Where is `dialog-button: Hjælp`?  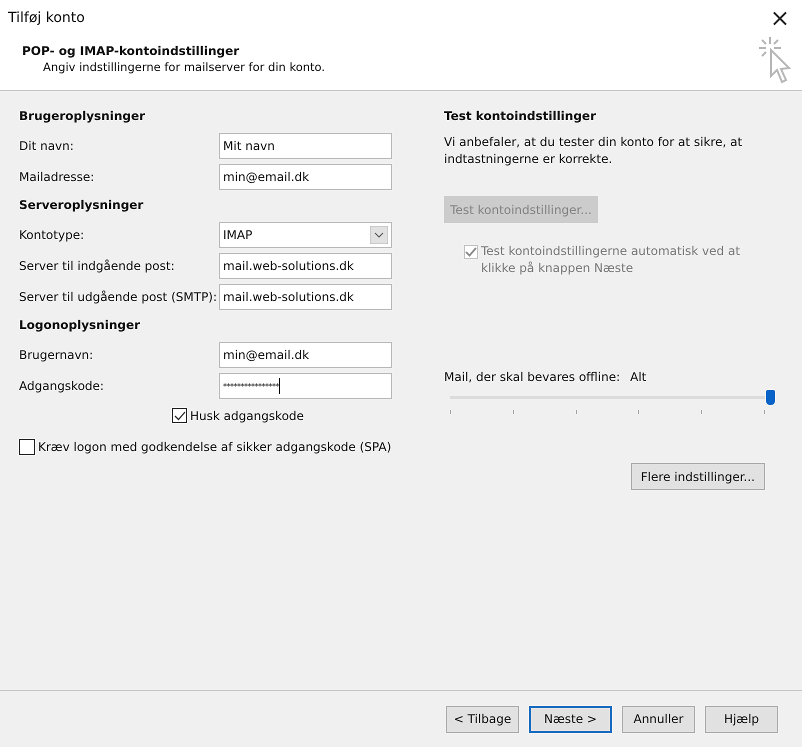
dialog-button: Hjælp is located at coordinates (741, 719).